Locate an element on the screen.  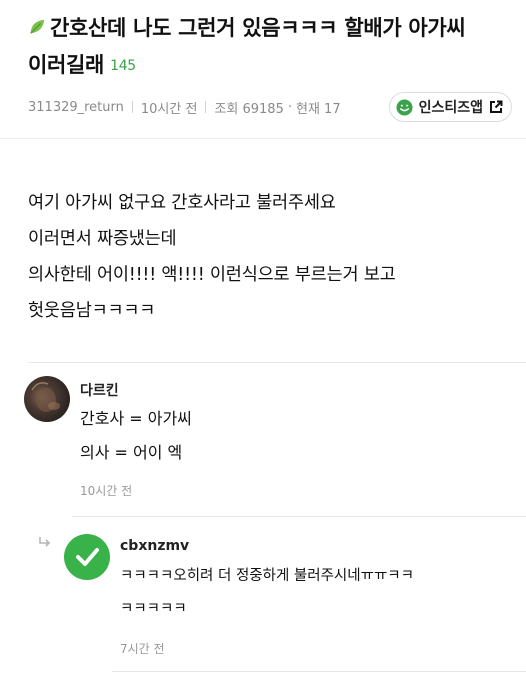
comment-line: 의사 = 어이 엑 is located at coordinates (131, 452).